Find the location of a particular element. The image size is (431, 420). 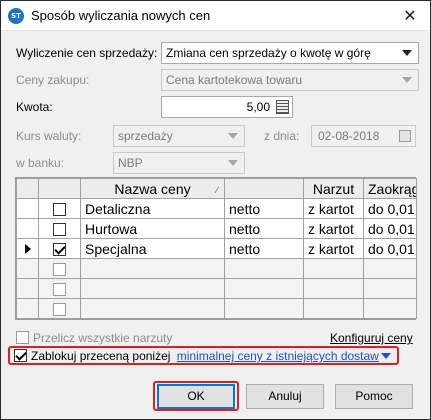

grid-header-name: Nazwa ceny ⁄ is located at coordinates (152, 188).